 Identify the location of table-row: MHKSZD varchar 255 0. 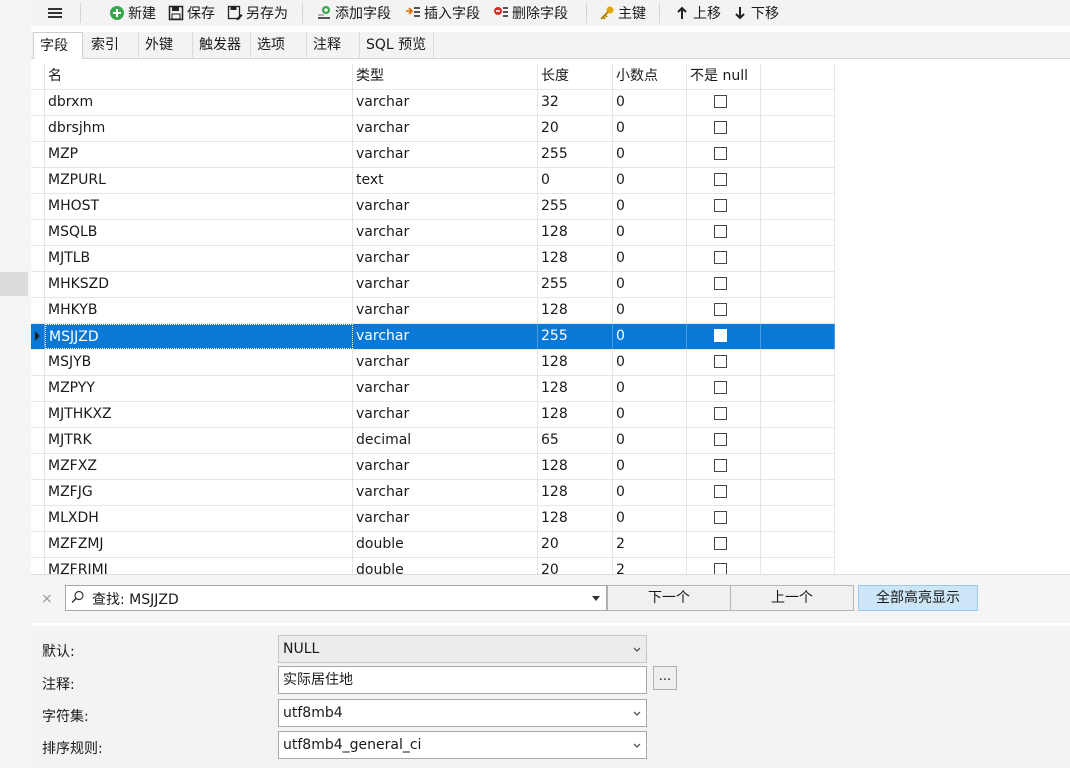
(433, 285).